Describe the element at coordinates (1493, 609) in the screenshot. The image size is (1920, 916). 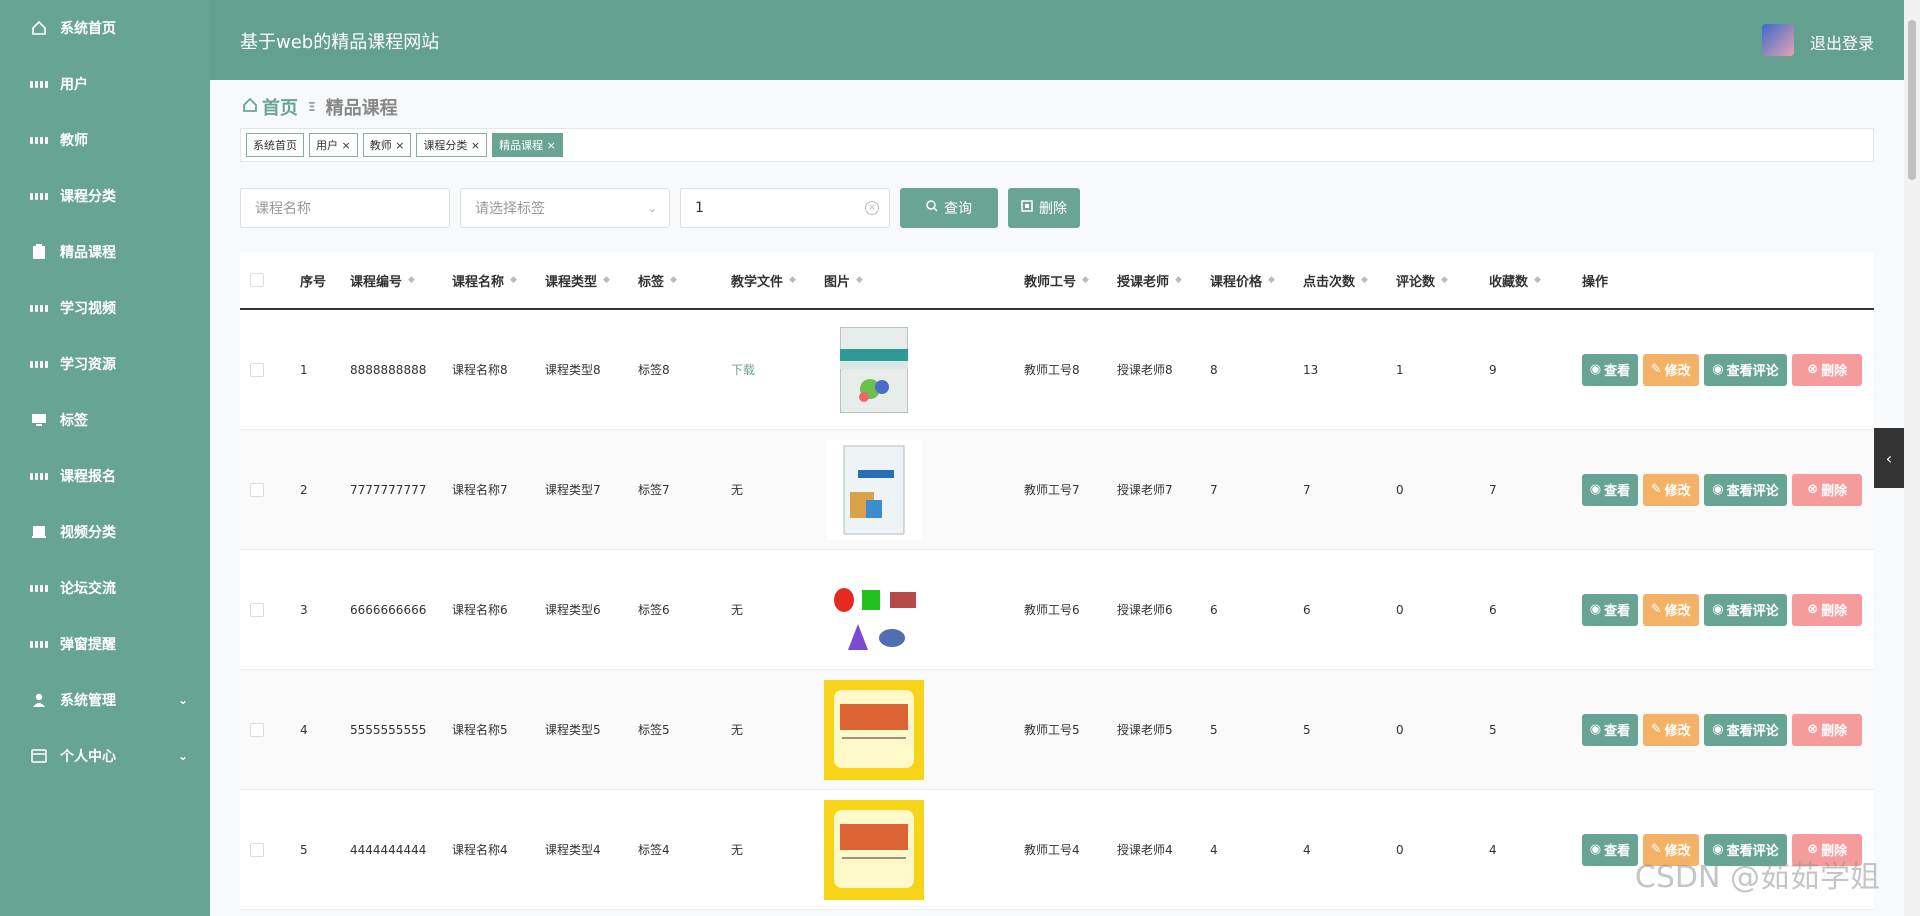
I see `cell-favorites: 6` at that location.